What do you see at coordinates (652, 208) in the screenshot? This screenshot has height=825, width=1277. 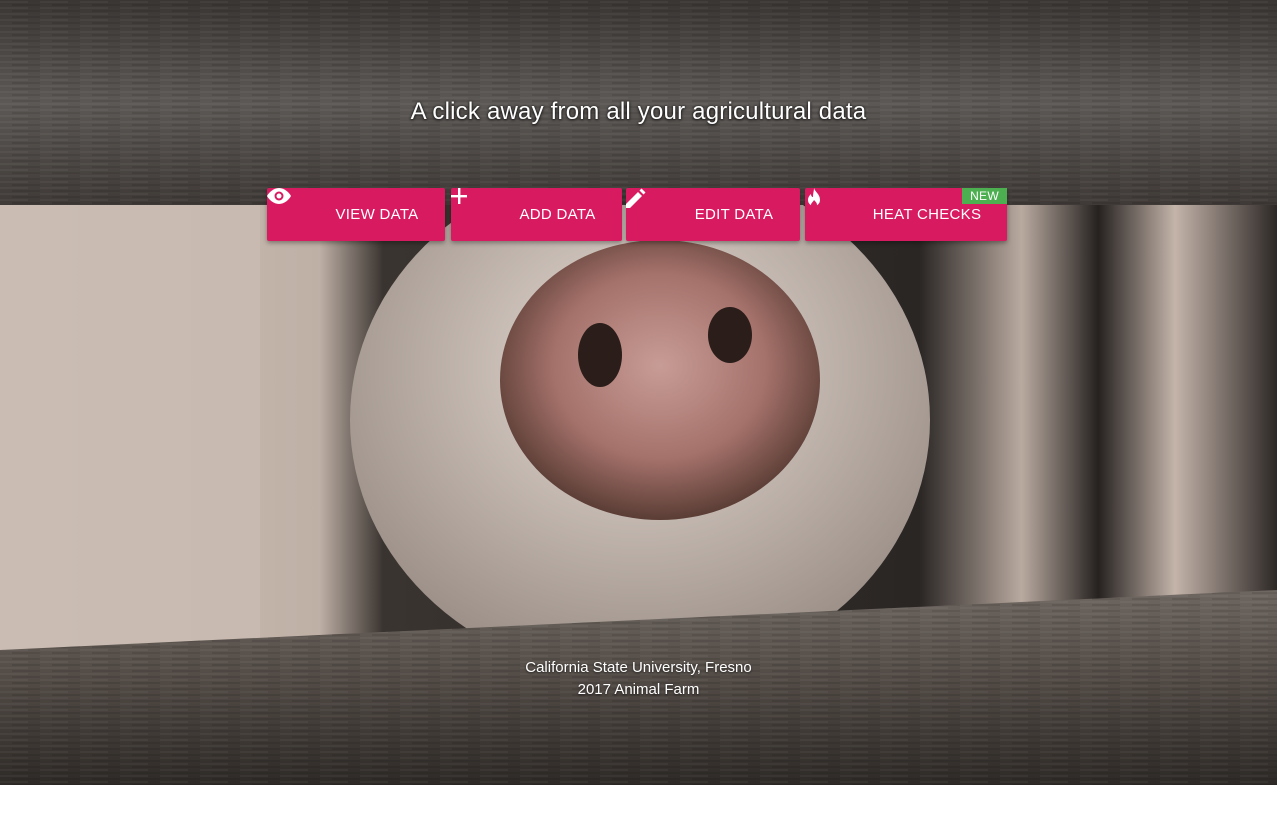 I see `pencil-icon` at bounding box center [652, 208].